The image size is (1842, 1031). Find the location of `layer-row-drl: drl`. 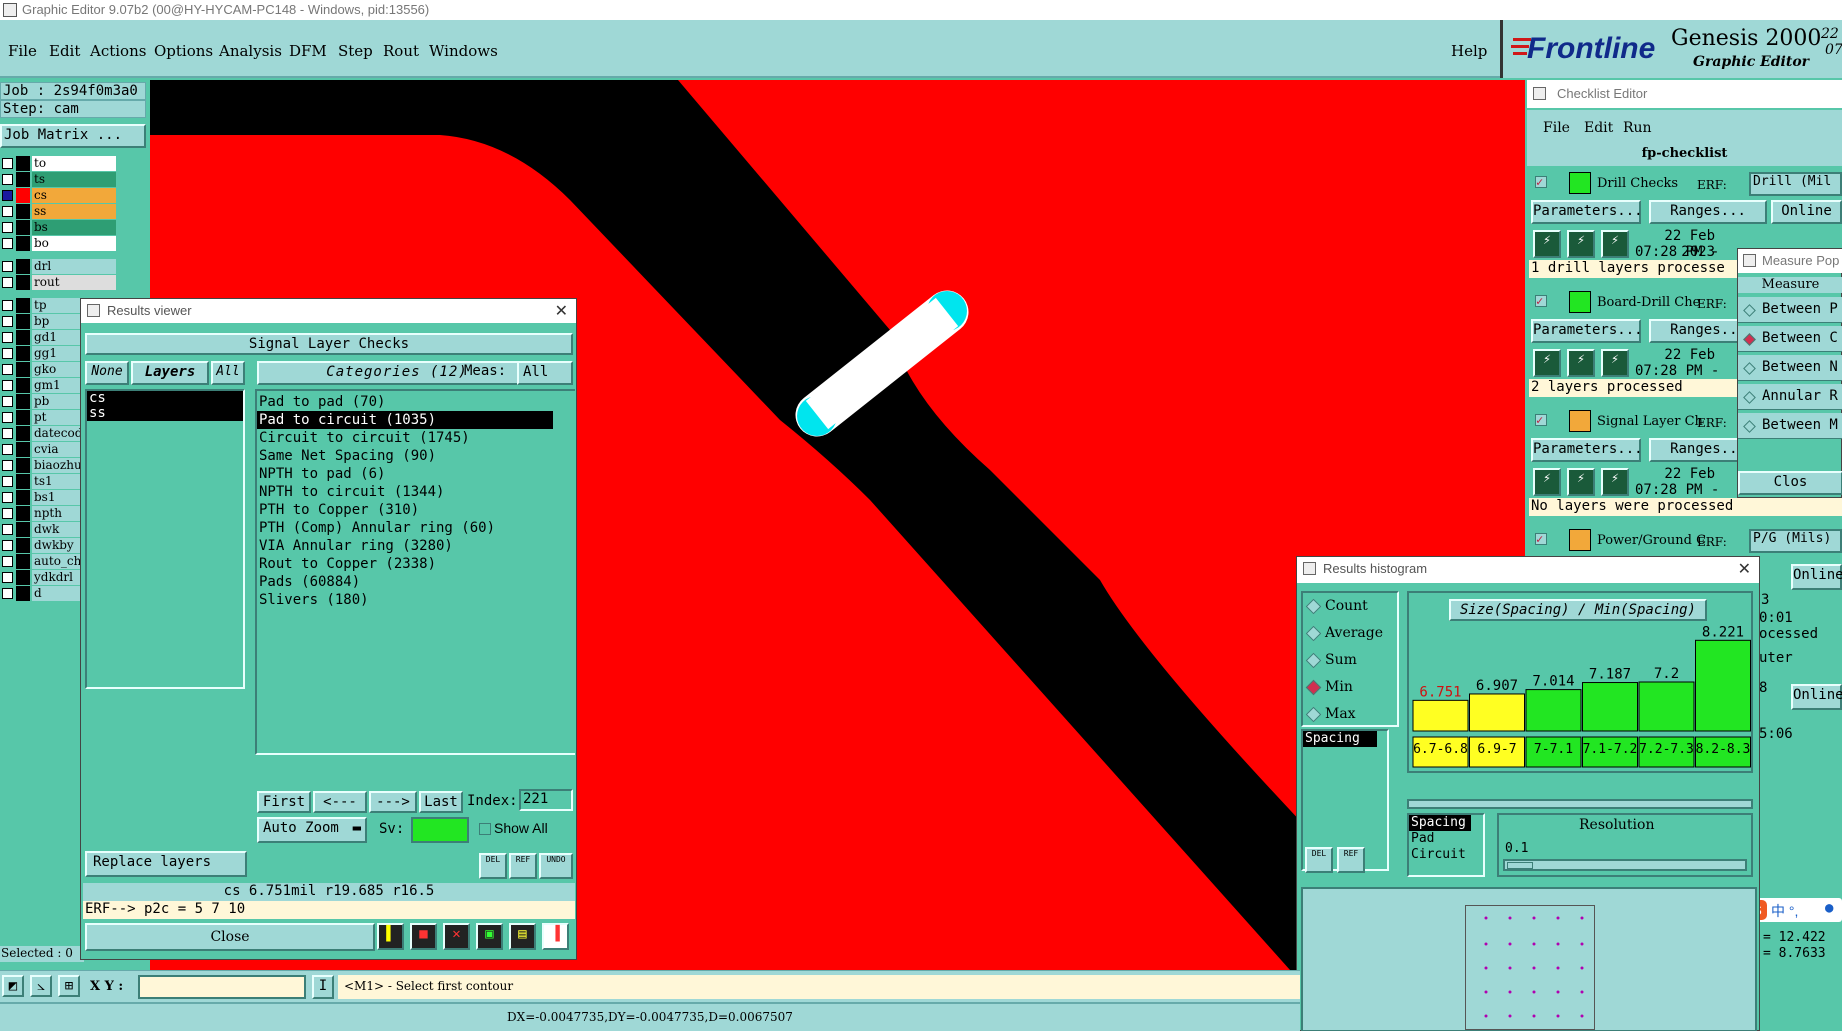

layer-row-drl: drl is located at coordinates (59, 266).